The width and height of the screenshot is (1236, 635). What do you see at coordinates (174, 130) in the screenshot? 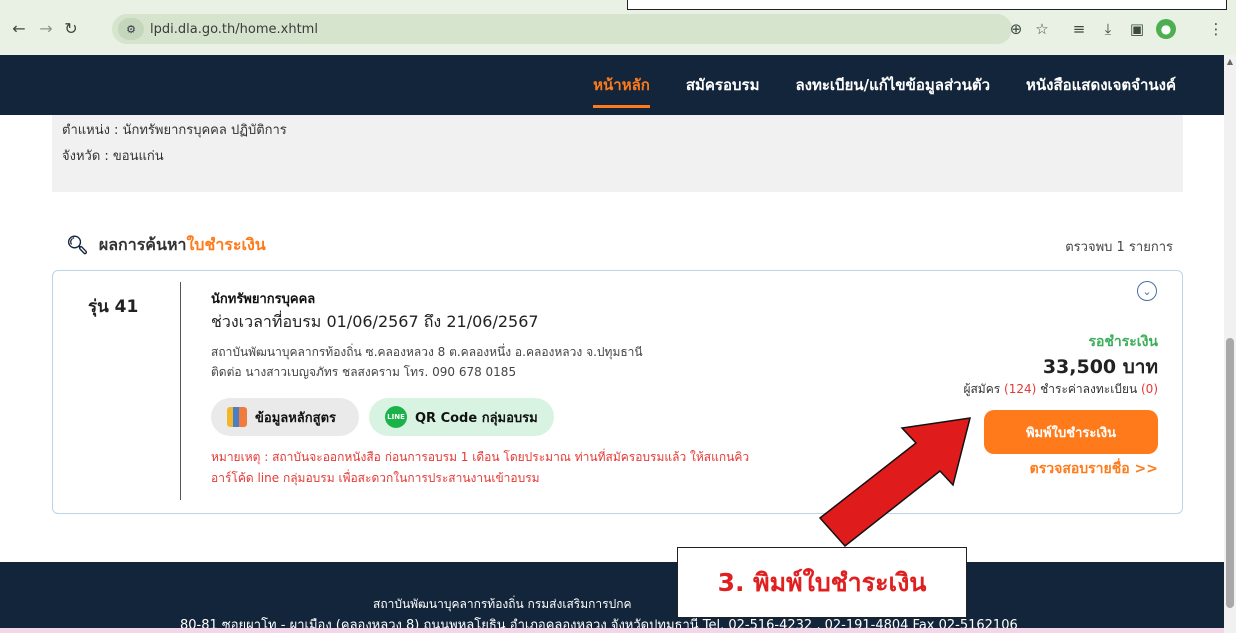
I see `profile-position: ตำแหน่ง : นักทรัพยากรบุคคล ปฏิบัติการ` at bounding box center [174, 130].